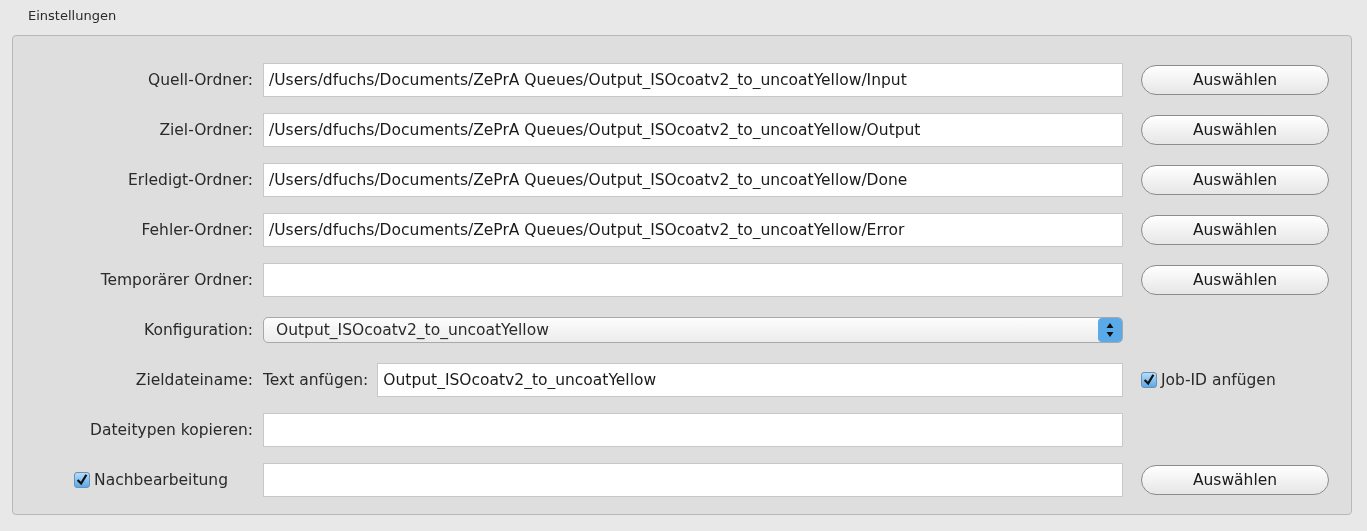  I want to click on text-field: /Users/dfuchs/Documents/ZePrA Queues/Output_ISOcoatv2_to_uncoatYellow/Done, so click(693, 180).